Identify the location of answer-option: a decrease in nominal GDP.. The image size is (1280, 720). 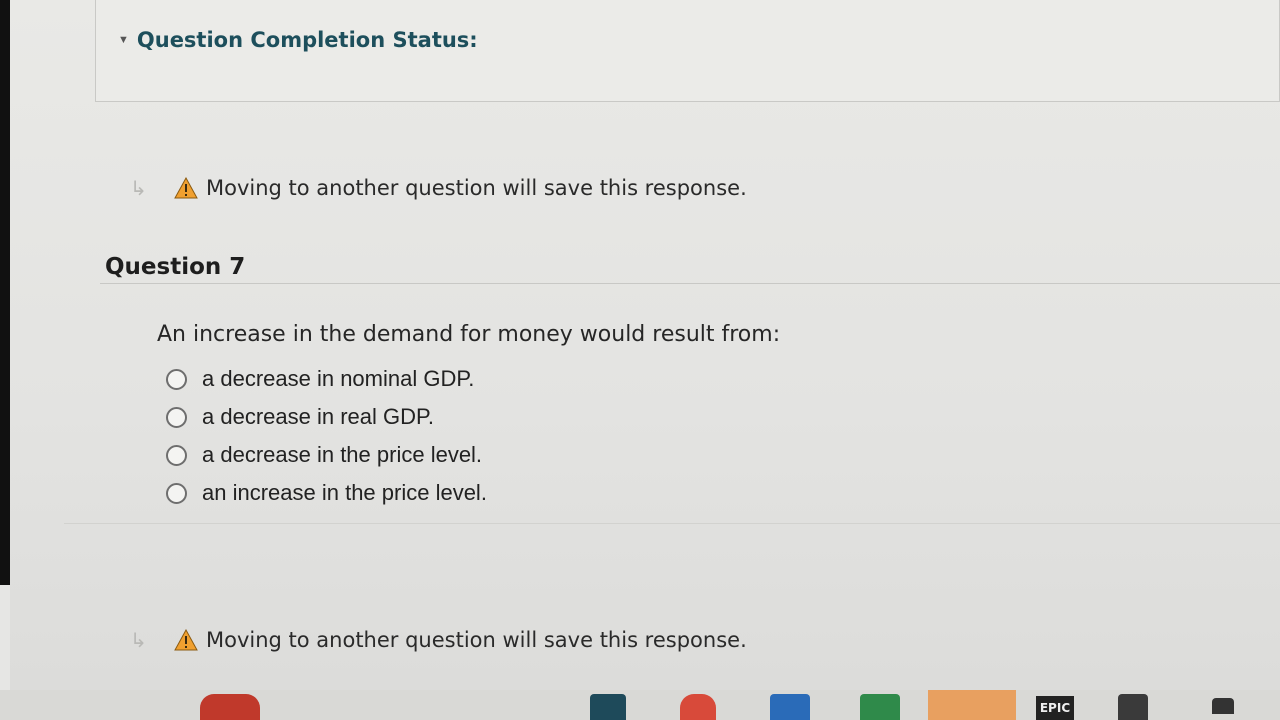
(326, 379).